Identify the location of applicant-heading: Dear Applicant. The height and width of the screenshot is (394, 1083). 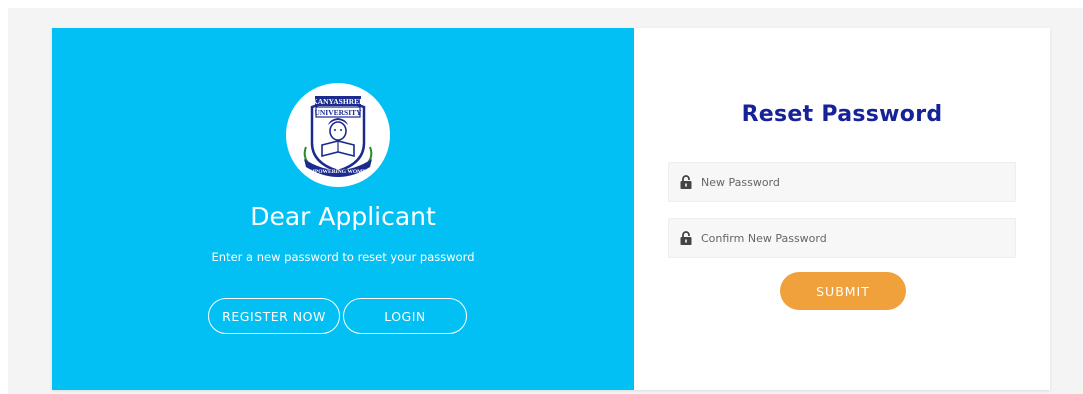
(343, 216).